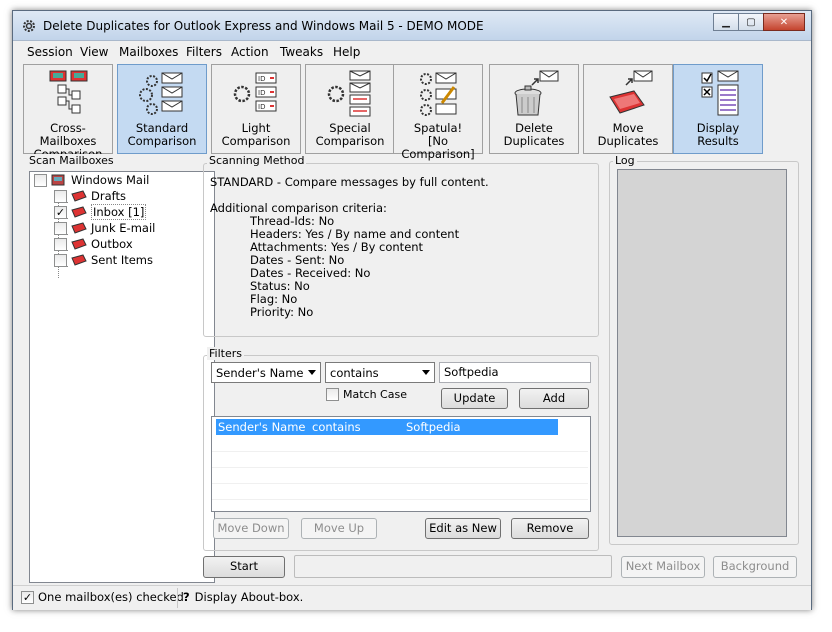 This screenshot has height=632, width=832. I want to click on spatula-button: Spatula! [No Comparison], so click(438, 112).